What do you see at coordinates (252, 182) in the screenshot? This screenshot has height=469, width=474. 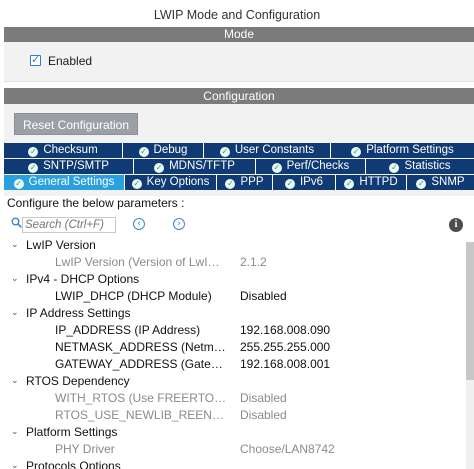 I see `tab-label: PPP` at bounding box center [252, 182].